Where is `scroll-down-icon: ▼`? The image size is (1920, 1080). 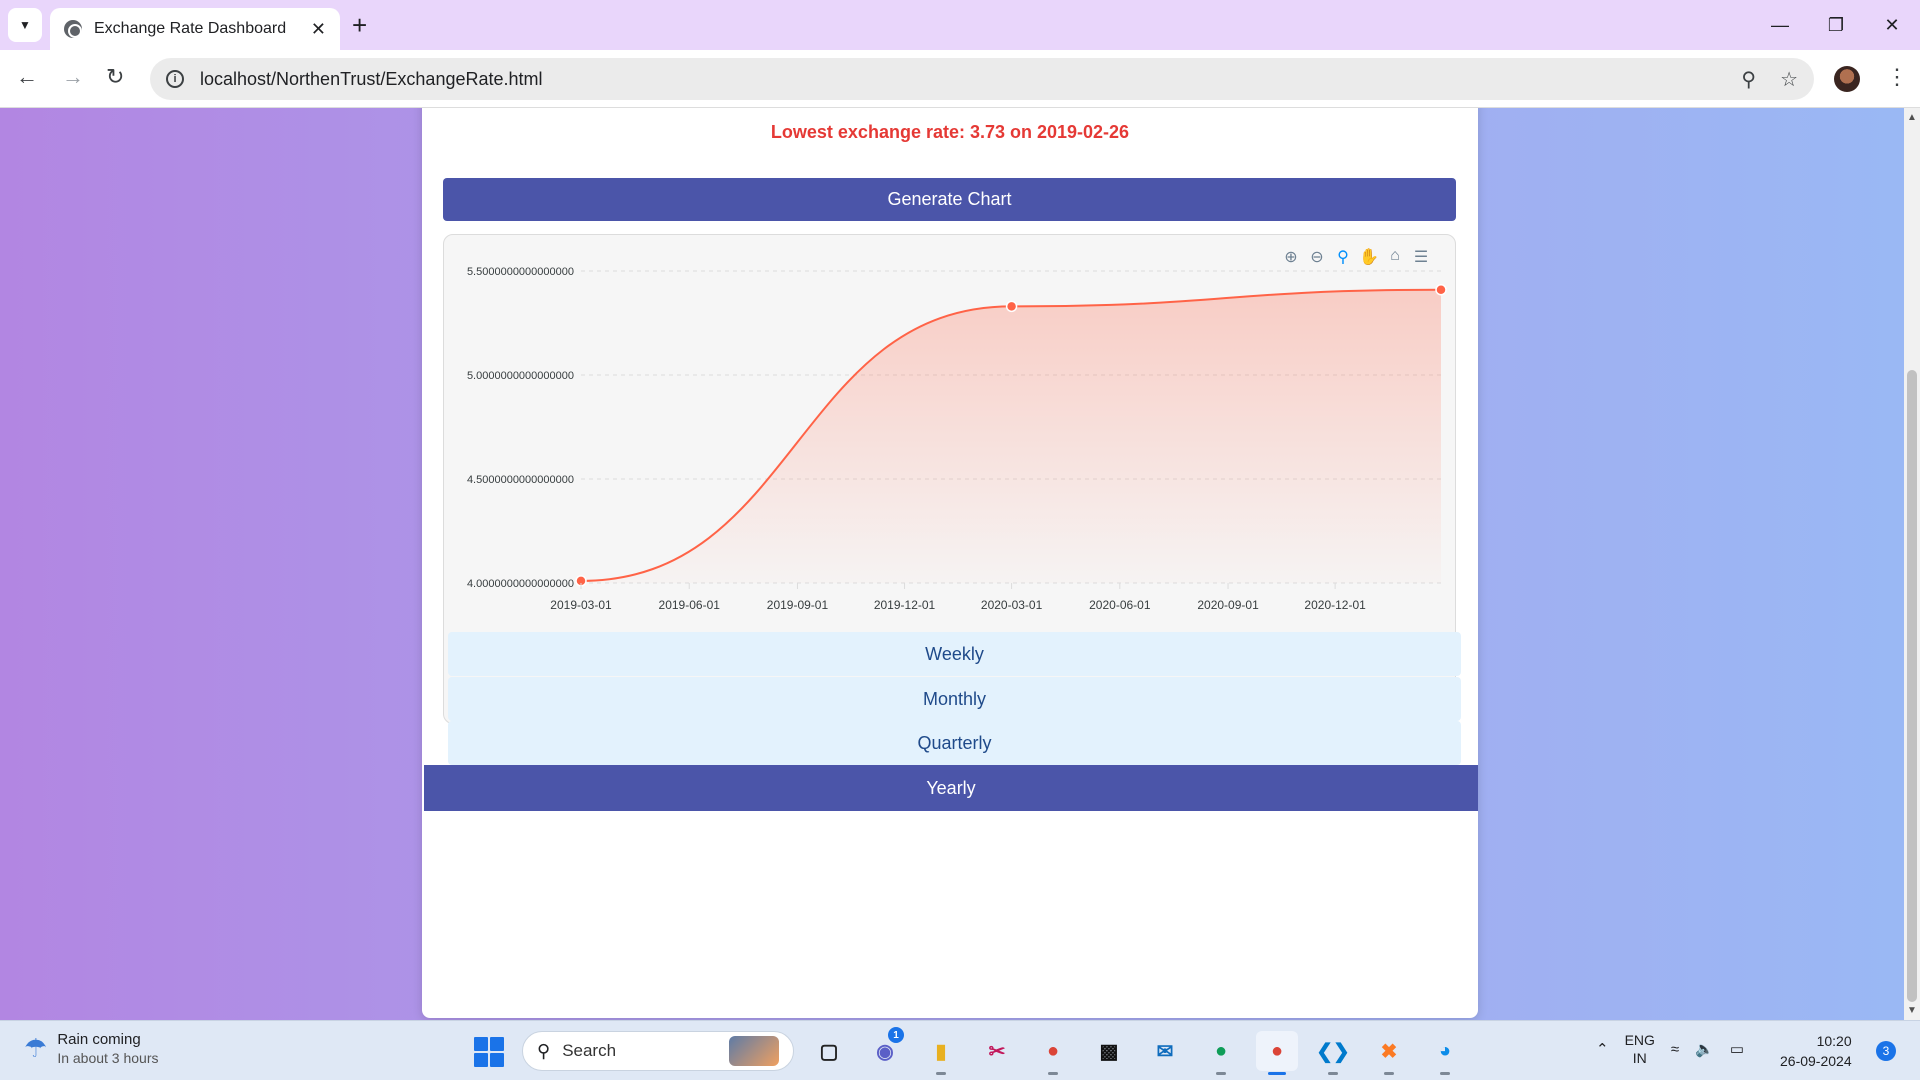 scroll-down-icon: ▼ is located at coordinates (1912, 1010).